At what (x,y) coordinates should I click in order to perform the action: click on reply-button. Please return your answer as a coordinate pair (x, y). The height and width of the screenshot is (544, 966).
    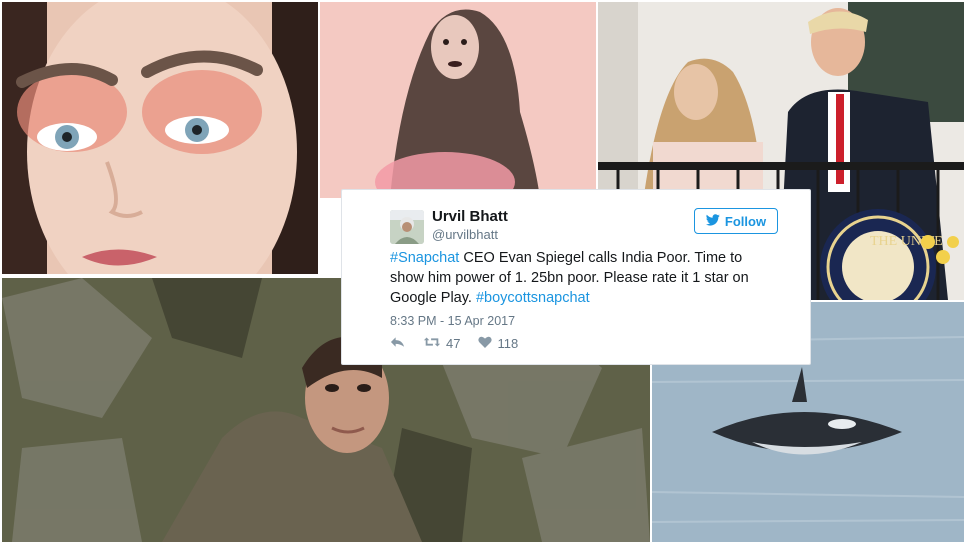
    Looking at the image, I should click on (397, 343).